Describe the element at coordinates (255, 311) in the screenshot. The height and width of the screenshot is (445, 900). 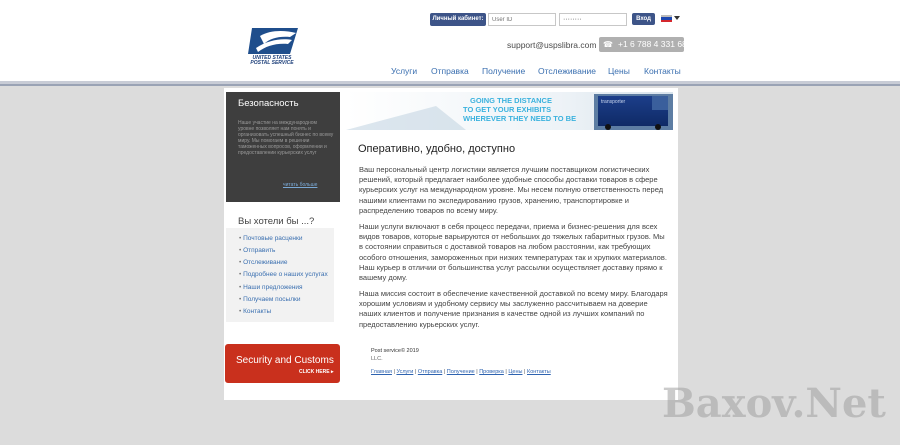
I see `side-link-contacts: Контакты` at that location.